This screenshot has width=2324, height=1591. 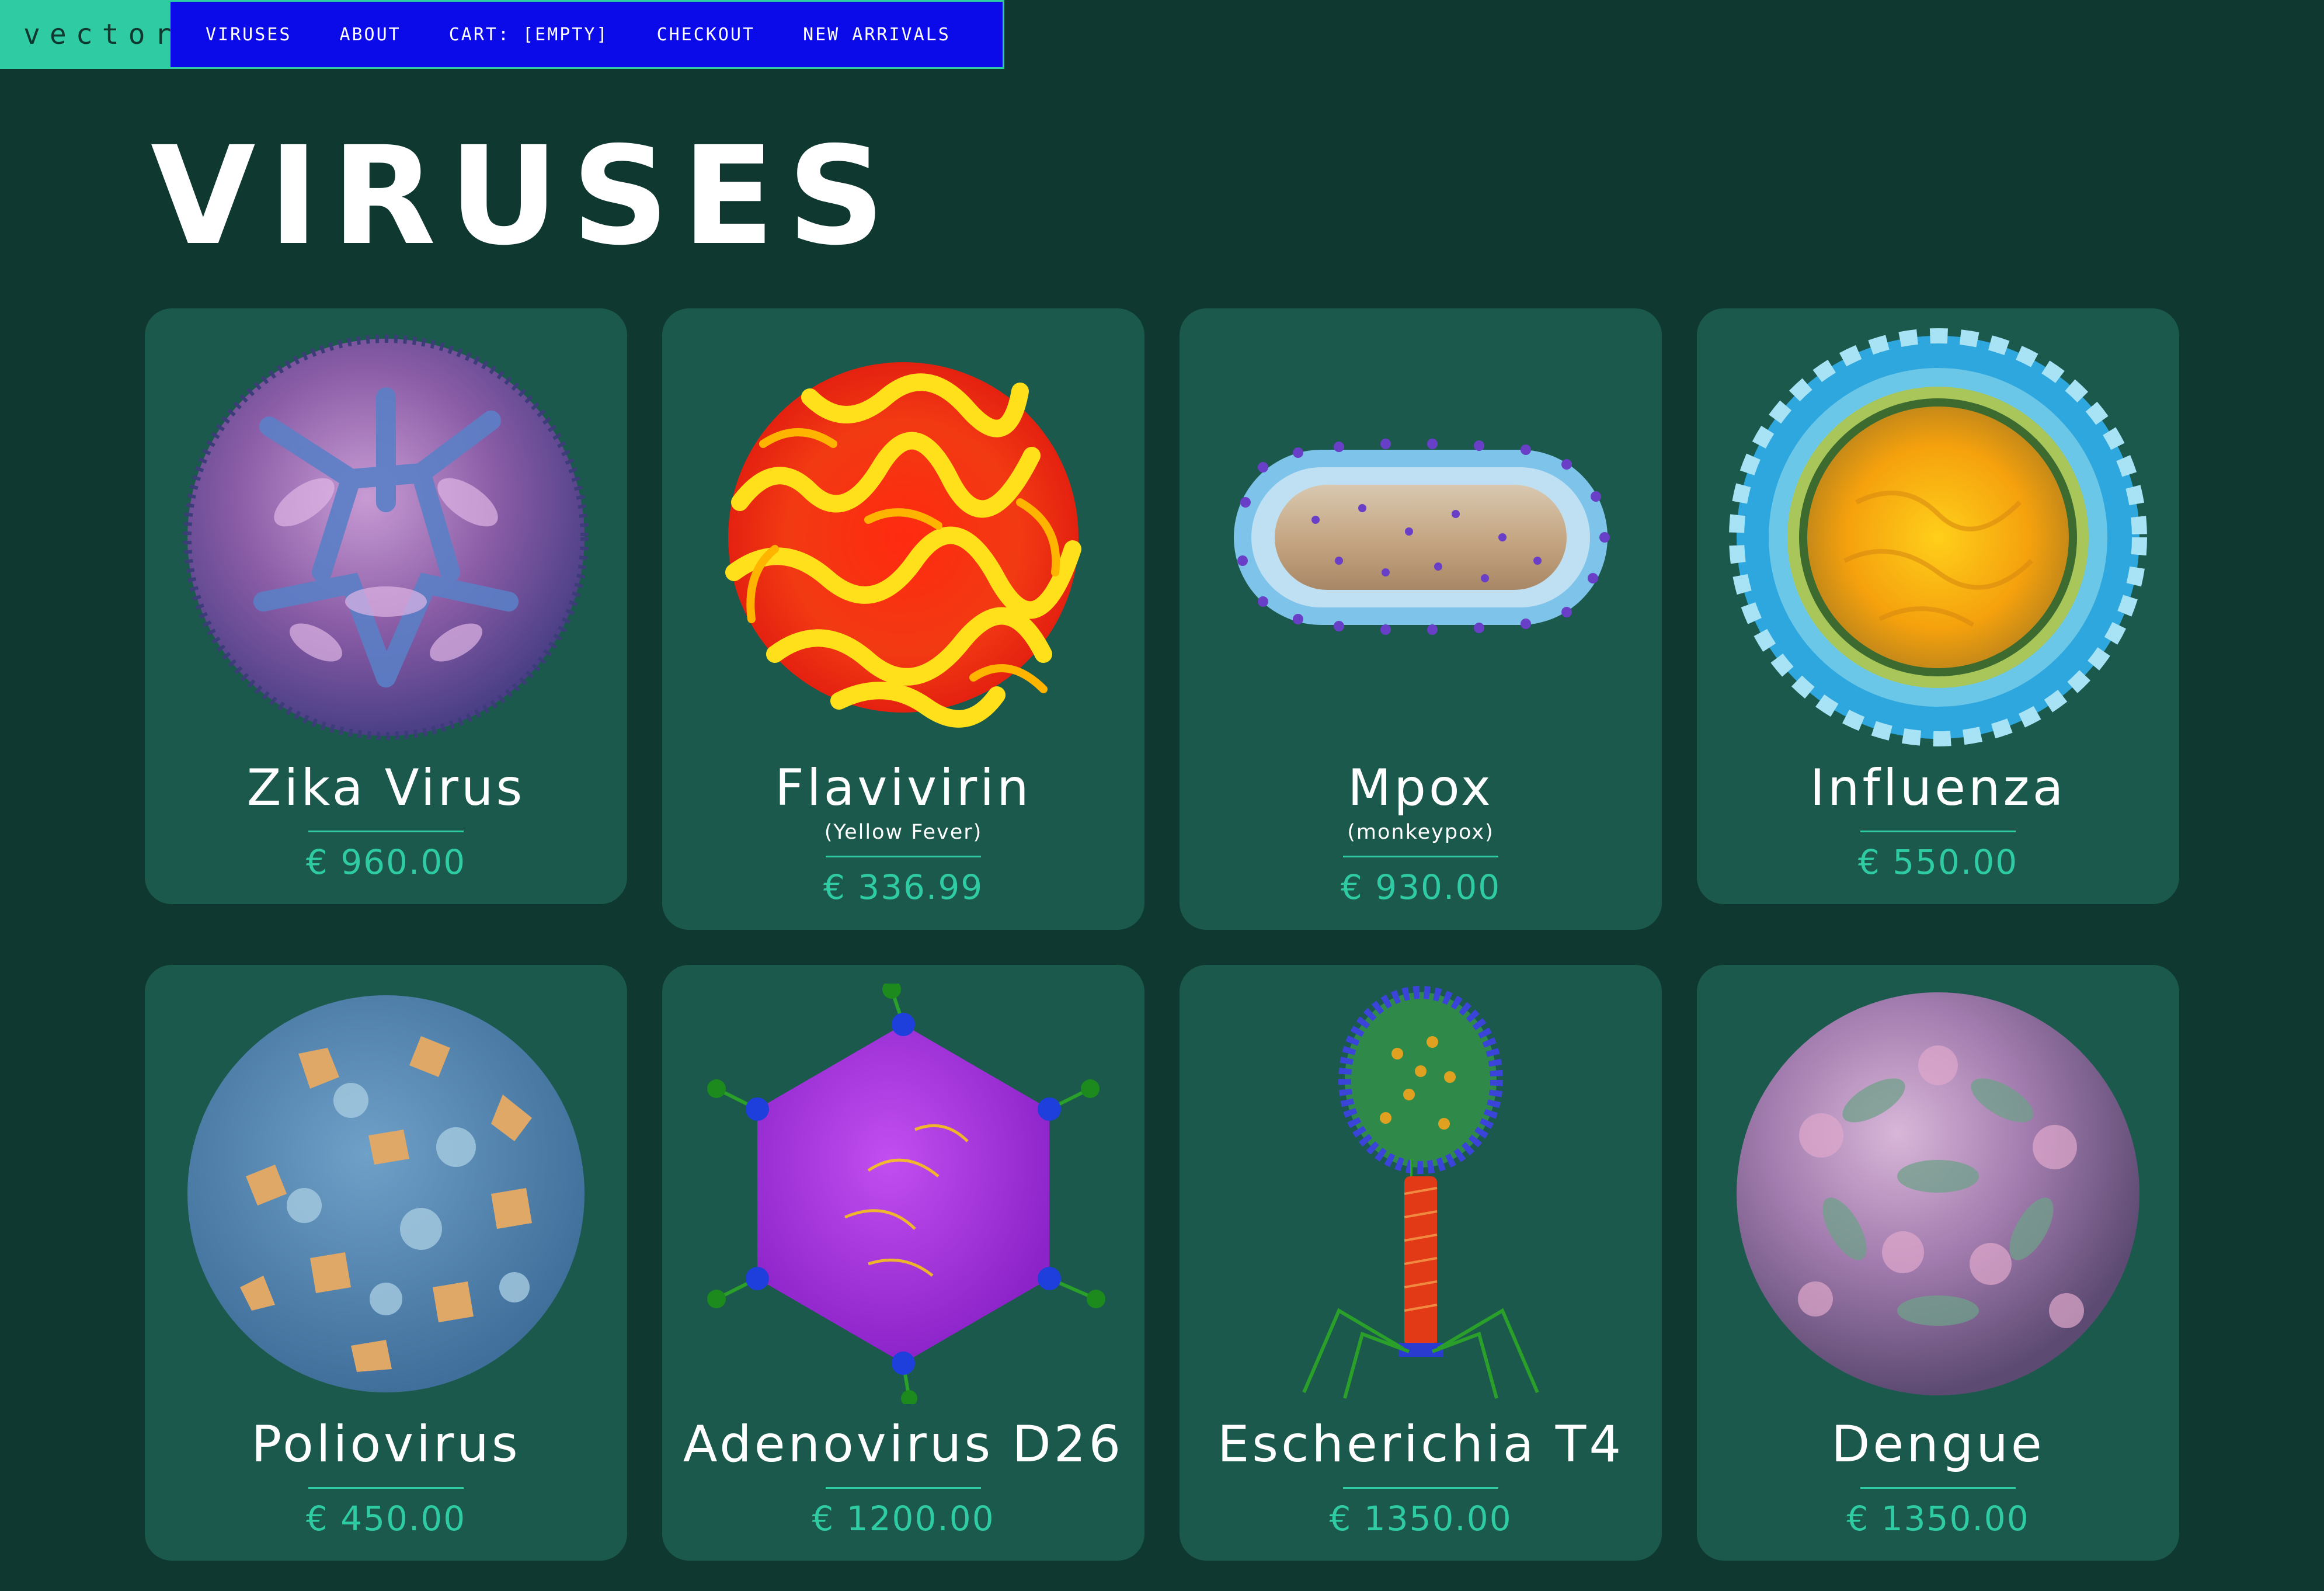 What do you see at coordinates (1938, 788) in the screenshot?
I see `product-name: Influenza` at bounding box center [1938, 788].